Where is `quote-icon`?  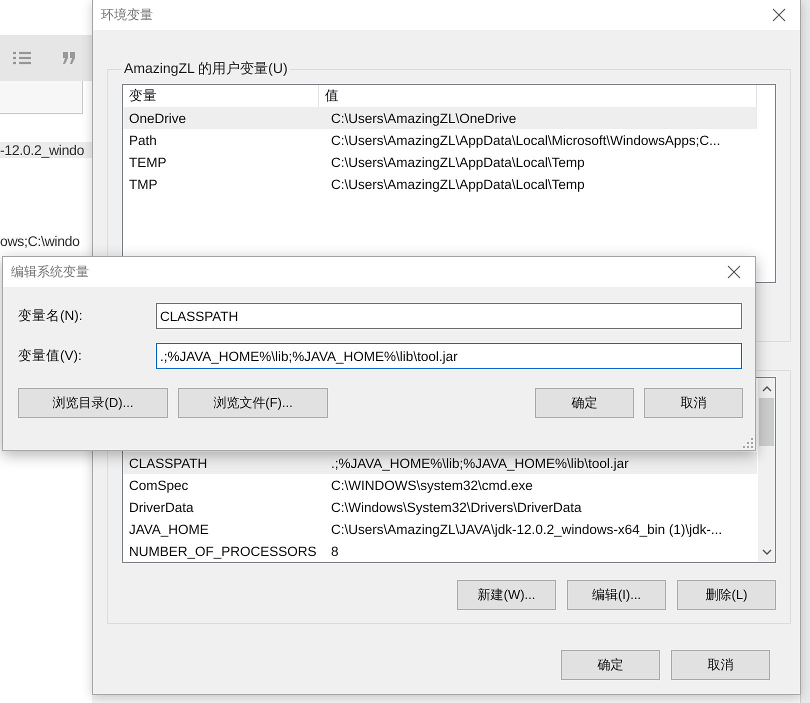 quote-icon is located at coordinates (69, 58).